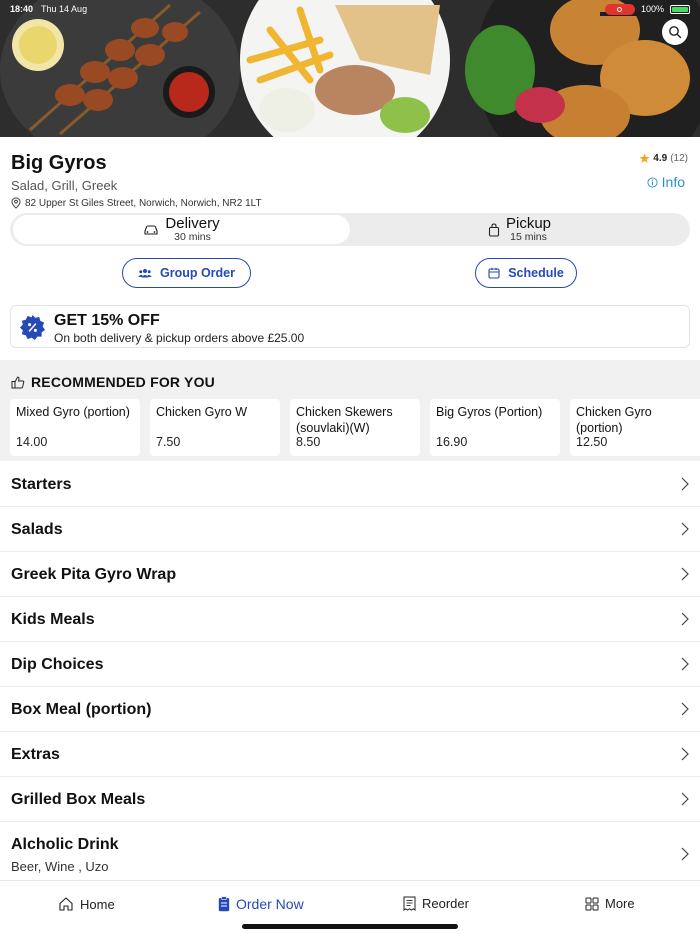 Image resolution: width=700 pixels, height=934 pixels. I want to click on category-row-grilled-box-meals: Grilled Box Meals, so click(350, 799).